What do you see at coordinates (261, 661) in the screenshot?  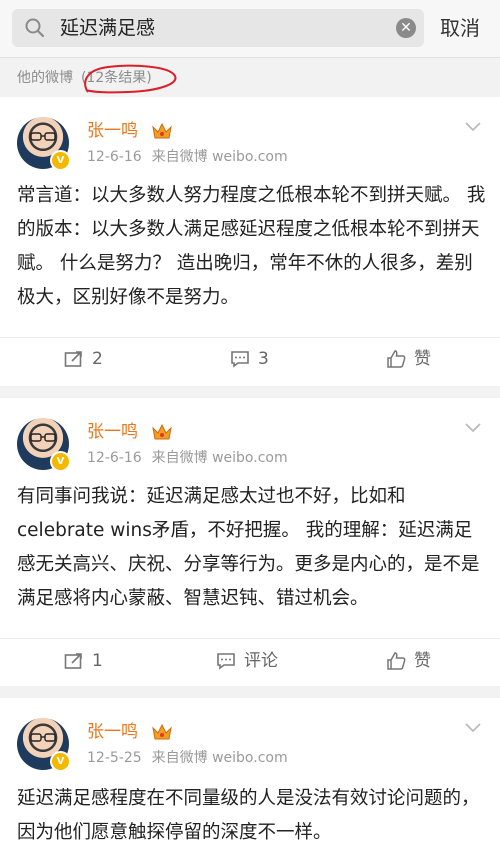 I see `comment-label: 评论` at bounding box center [261, 661].